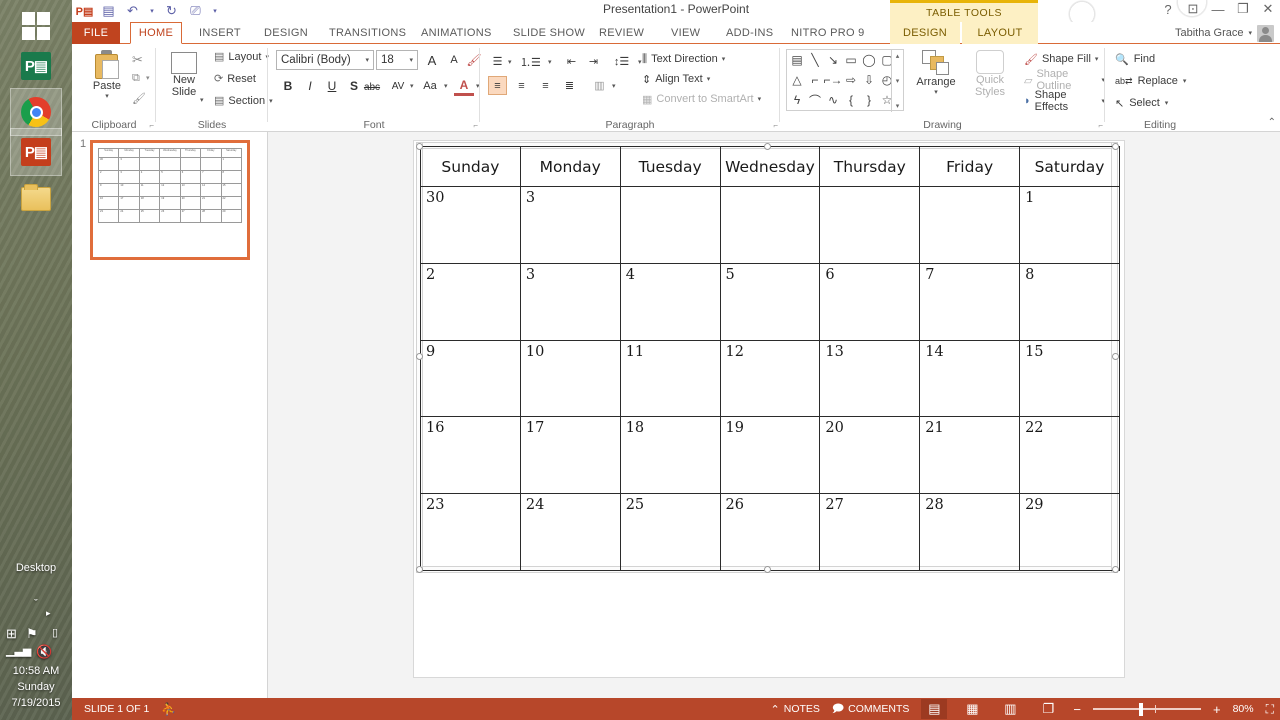 The image size is (1280, 720). What do you see at coordinates (724, 59) in the screenshot?
I see `text-direction-dropdown-icon: ▾` at bounding box center [724, 59].